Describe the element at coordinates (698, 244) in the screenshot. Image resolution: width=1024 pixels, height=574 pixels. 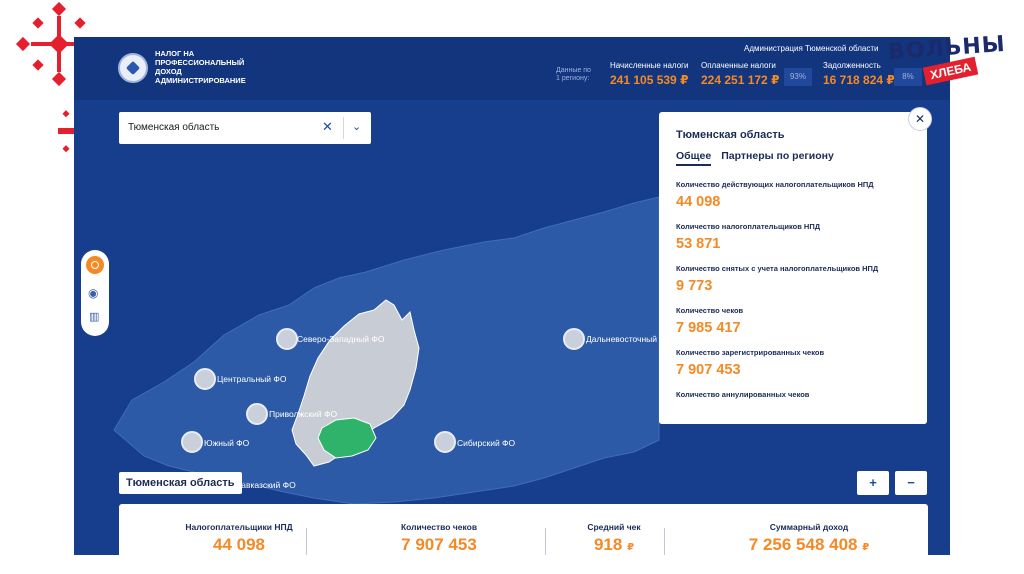
I see `metric-value: 53 871` at that location.